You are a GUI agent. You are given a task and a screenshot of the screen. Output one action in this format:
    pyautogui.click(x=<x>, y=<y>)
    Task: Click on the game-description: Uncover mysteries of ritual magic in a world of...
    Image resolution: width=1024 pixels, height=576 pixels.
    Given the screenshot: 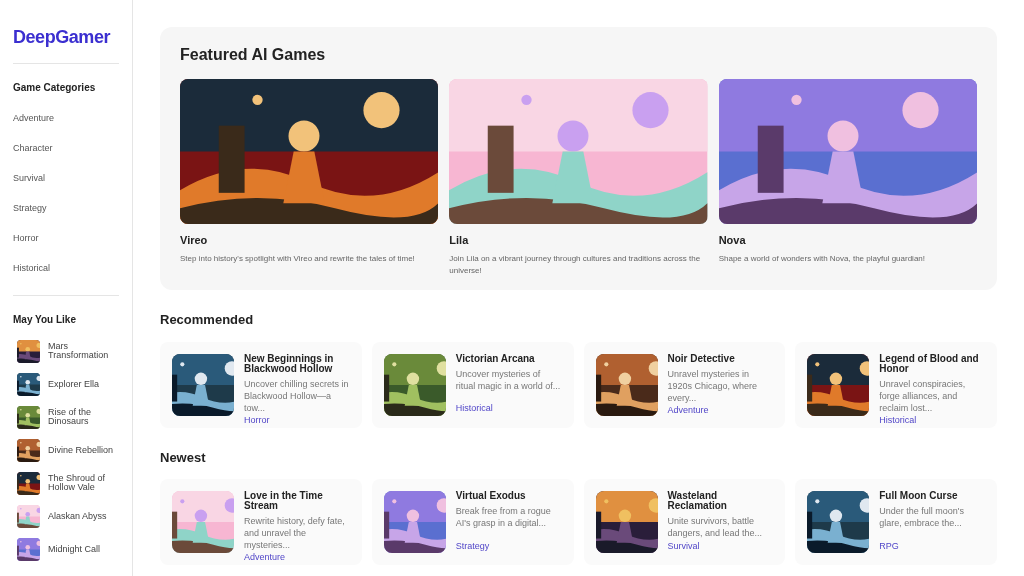 What is the action you would take?
    pyautogui.click(x=508, y=379)
    